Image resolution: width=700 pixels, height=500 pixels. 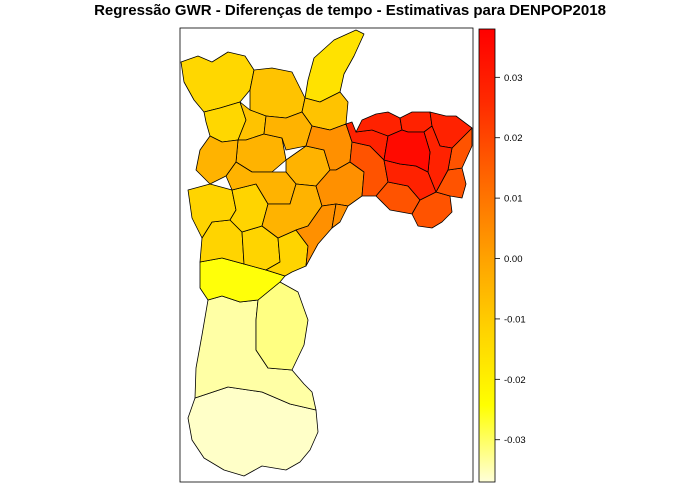 What do you see at coordinates (513, 199) in the screenshot?
I see `legend-tick-label: 0.01` at bounding box center [513, 199].